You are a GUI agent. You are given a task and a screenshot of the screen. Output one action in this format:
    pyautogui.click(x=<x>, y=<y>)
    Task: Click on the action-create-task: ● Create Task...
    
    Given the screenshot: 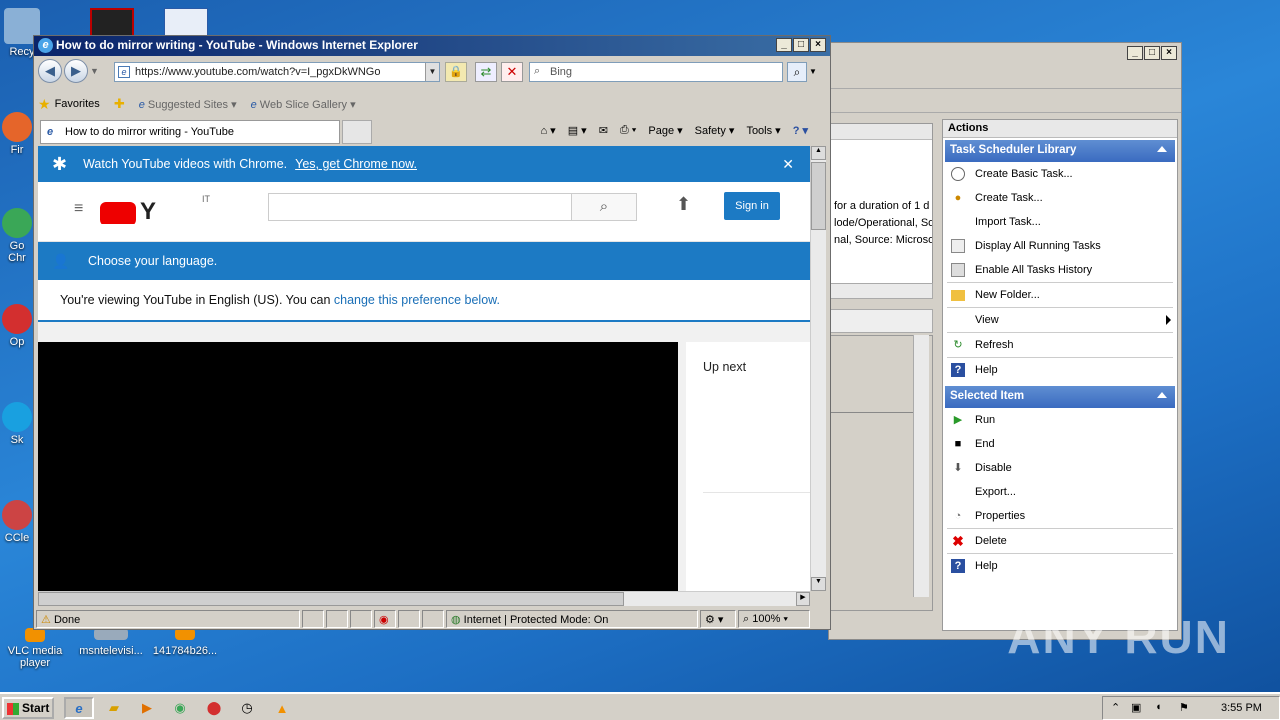 What is the action you would take?
    pyautogui.click(x=1060, y=198)
    